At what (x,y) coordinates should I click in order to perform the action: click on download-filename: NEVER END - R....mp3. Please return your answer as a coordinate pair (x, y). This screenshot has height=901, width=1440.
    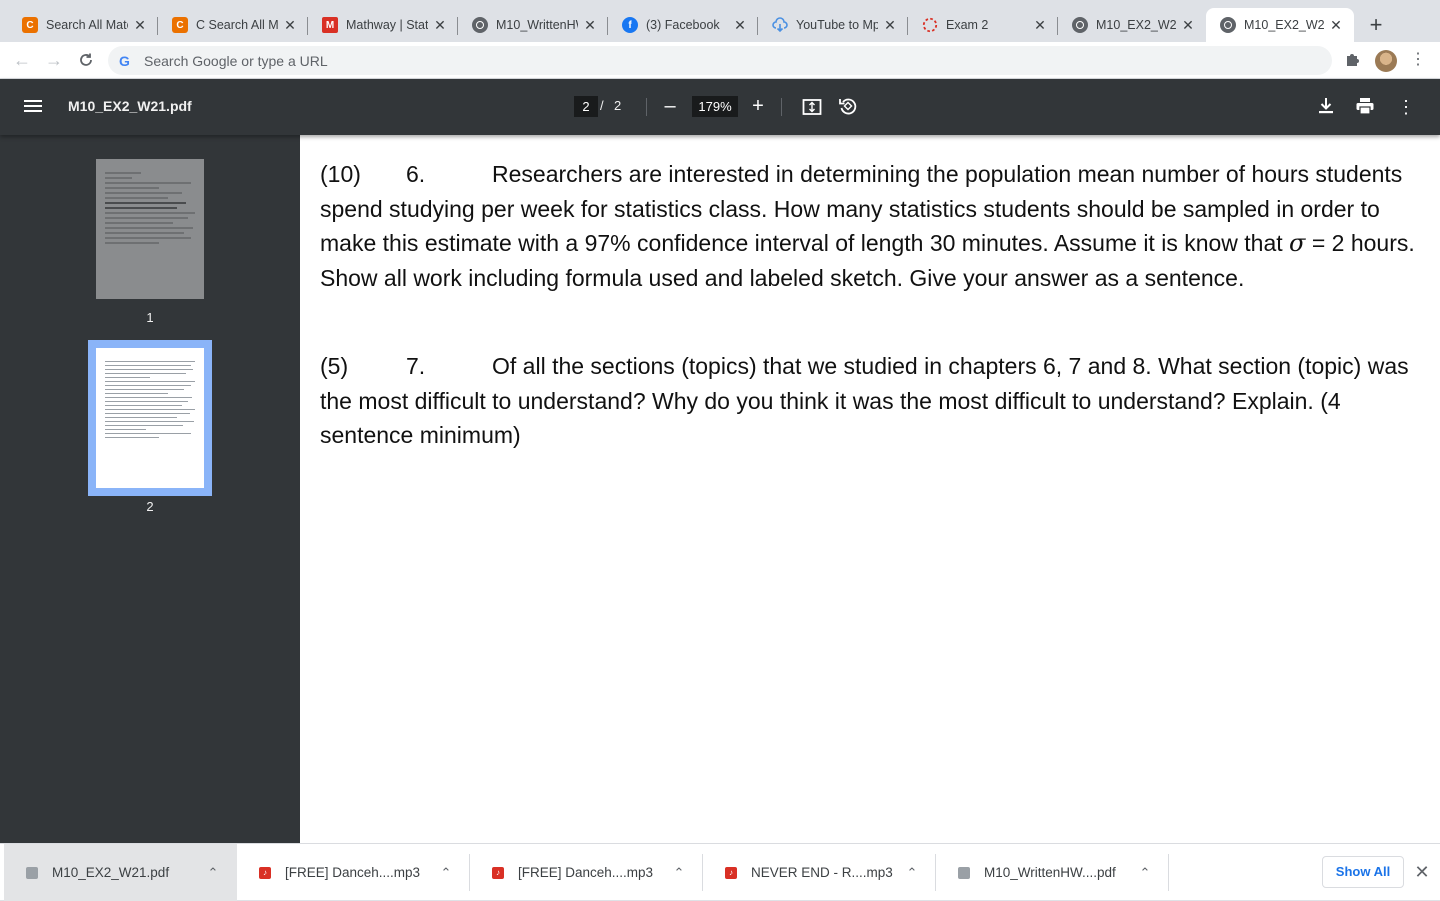
    Looking at the image, I should click on (822, 872).